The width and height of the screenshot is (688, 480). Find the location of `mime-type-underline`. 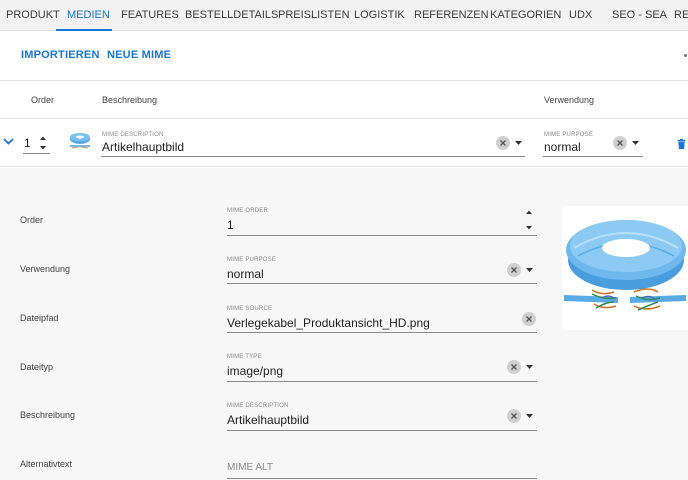

mime-type-underline is located at coordinates (382, 381).